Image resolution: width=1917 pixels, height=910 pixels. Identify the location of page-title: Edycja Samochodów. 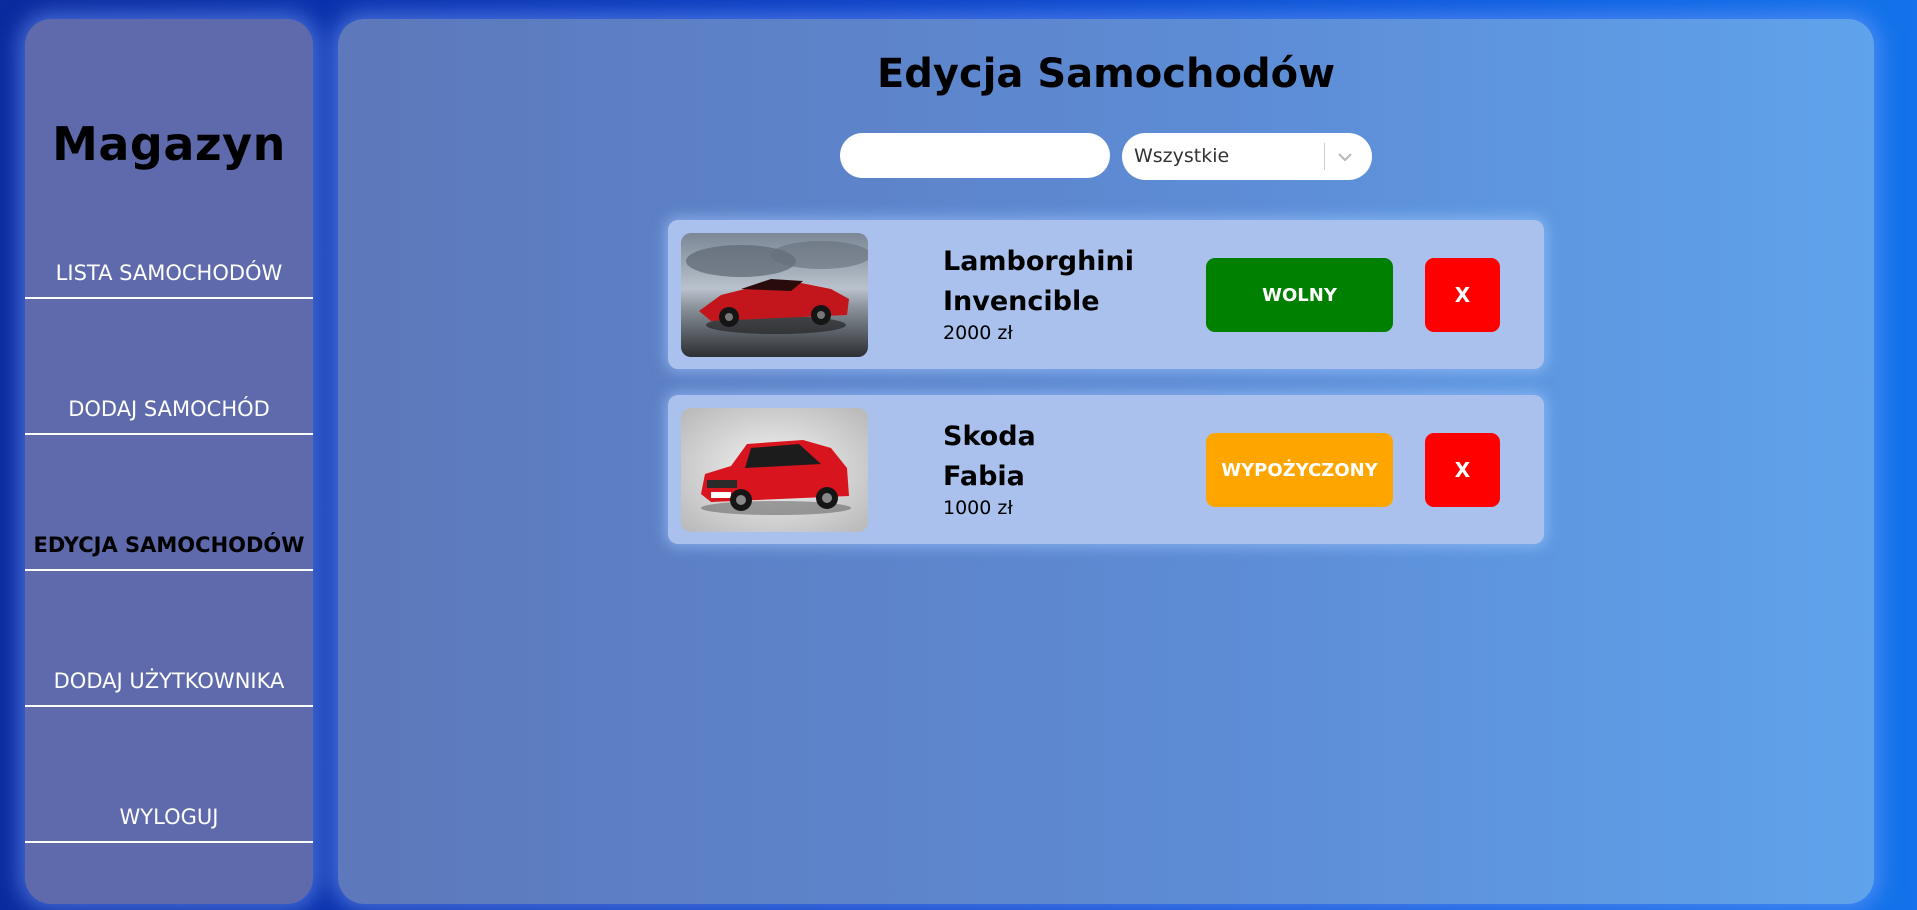
(1106, 74).